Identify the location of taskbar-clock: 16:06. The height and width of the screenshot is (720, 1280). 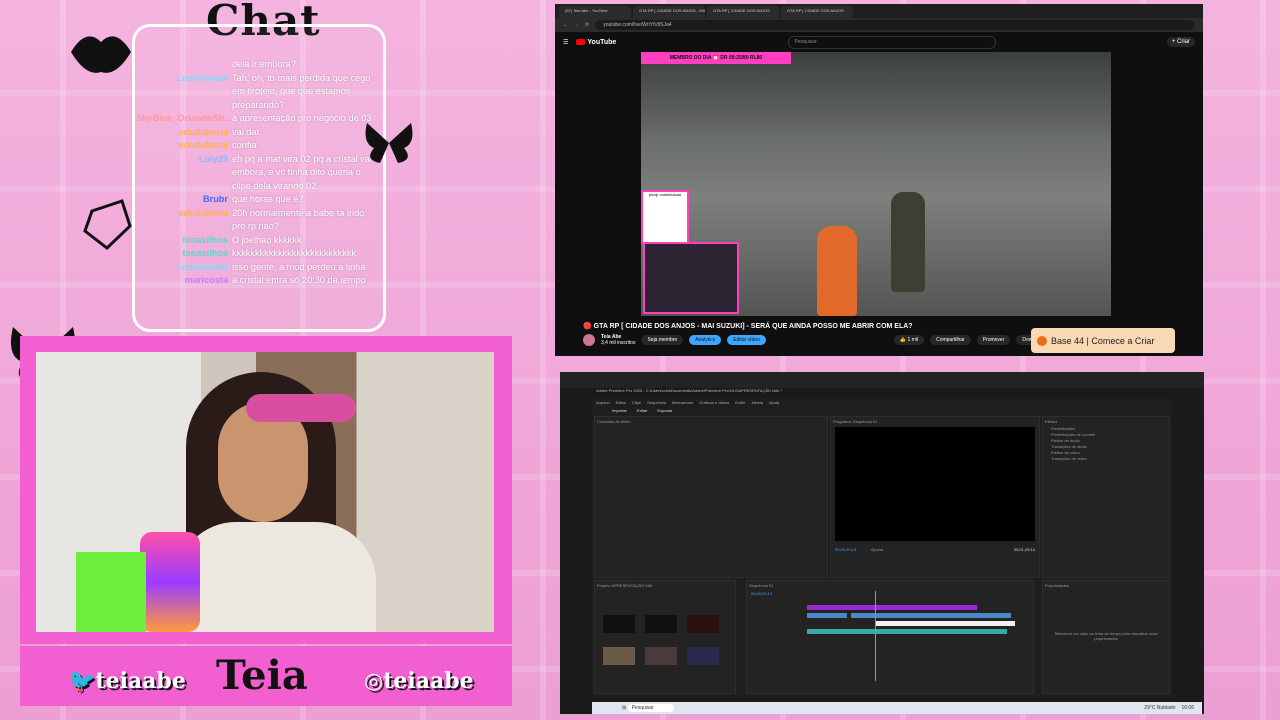
(1187, 708).